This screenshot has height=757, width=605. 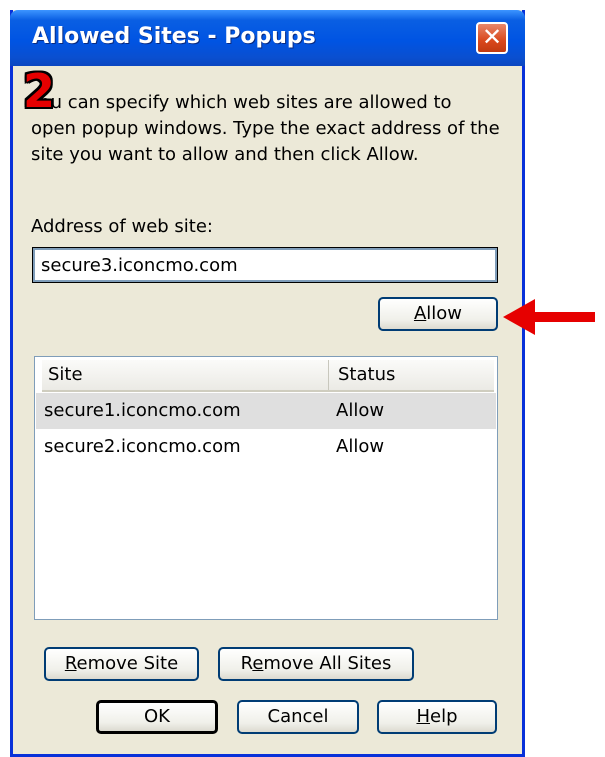 I want to click on address-label: Address of web site:, so click(x=122, y=226).